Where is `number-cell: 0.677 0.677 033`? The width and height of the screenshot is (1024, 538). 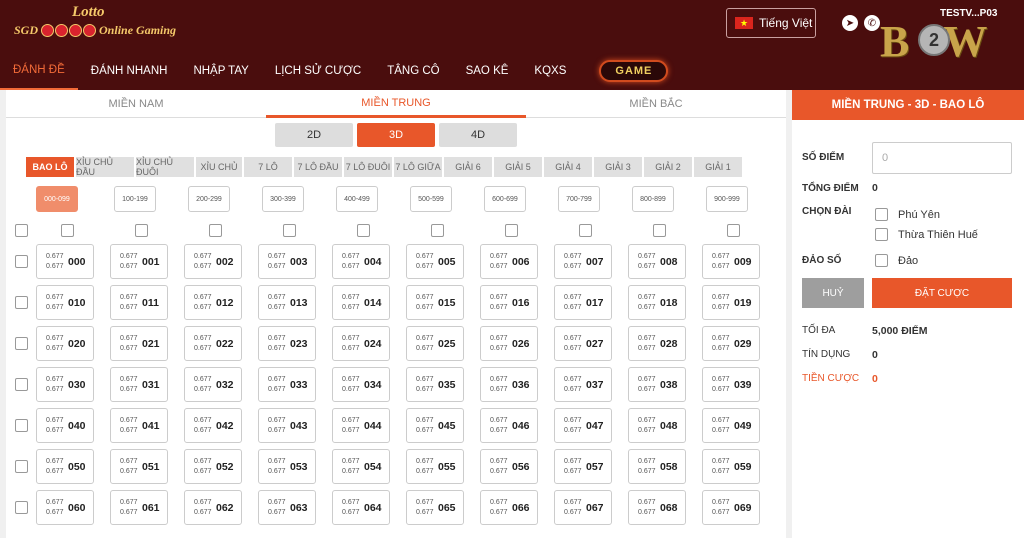 number-cell: 0.677 0.677 033 is located at coordinates (287, 384).